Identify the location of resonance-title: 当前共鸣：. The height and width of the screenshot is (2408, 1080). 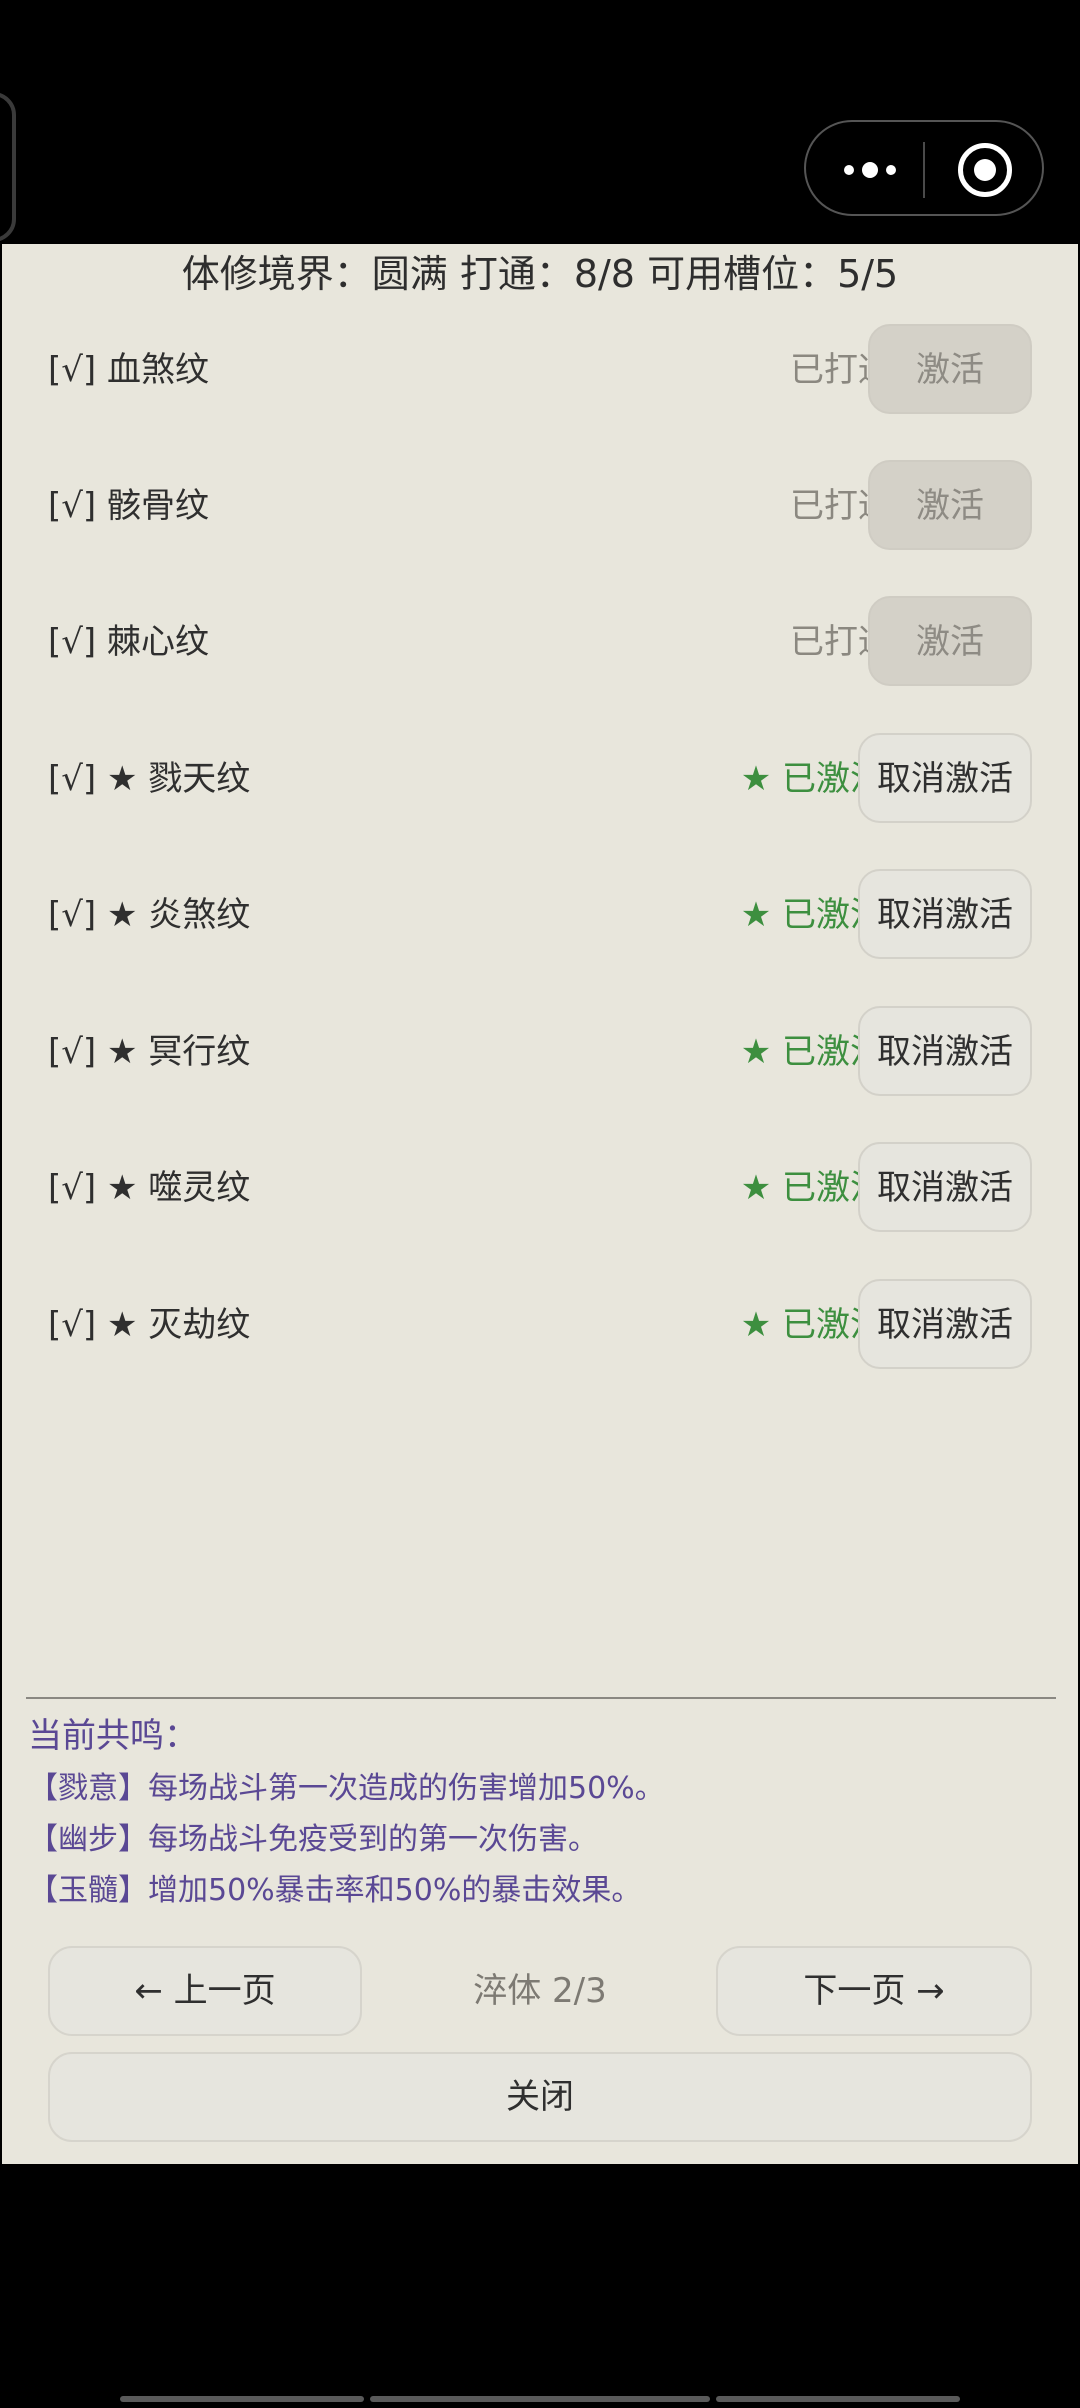
(113, 1736).